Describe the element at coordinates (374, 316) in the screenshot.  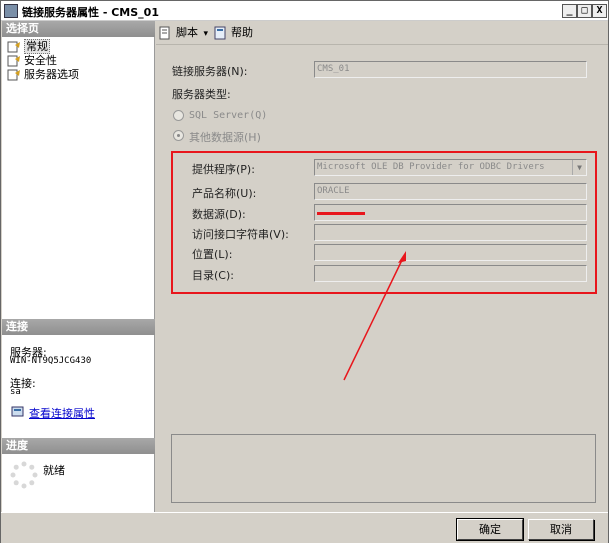
I see `annotation-arrow` at that location.